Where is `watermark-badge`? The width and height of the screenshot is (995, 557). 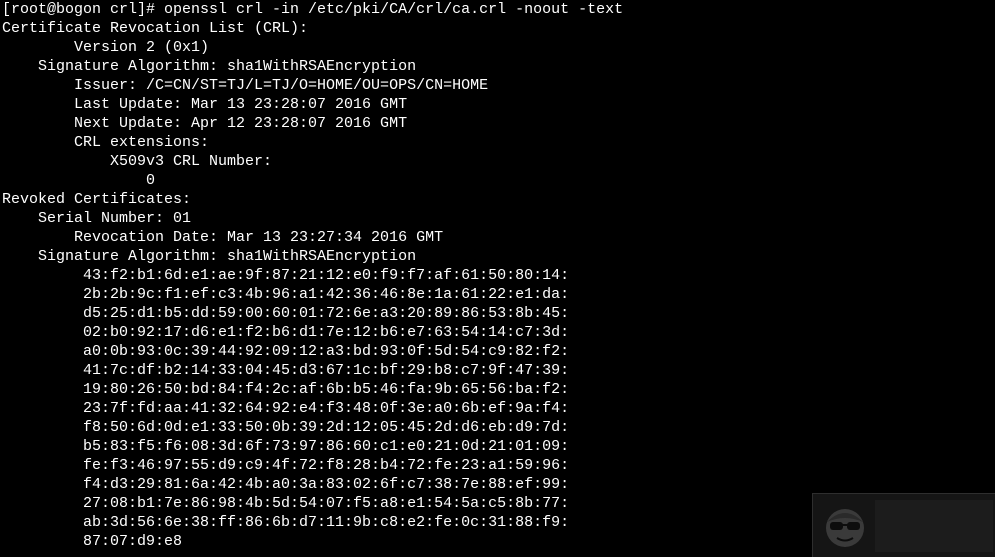 watermark-badge is located at coordinates (903, 525).